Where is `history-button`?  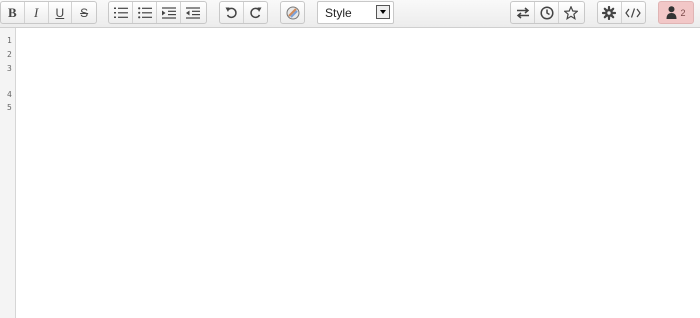 history-button is located at coordinates (547, 12).